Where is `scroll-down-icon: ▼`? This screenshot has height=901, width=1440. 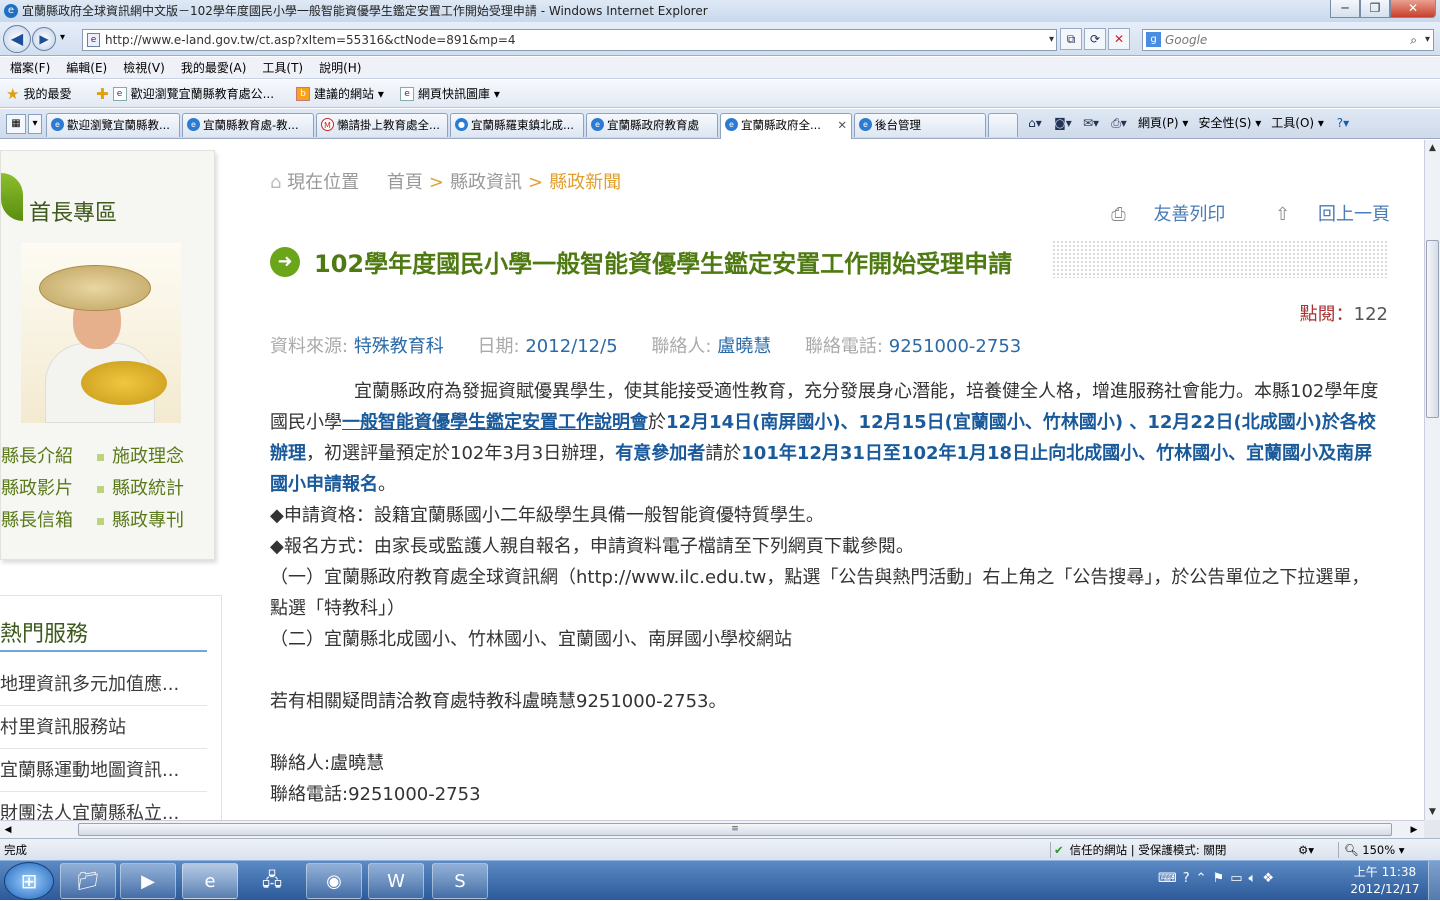 scroll-down-icon: ▼ is located at coordinates (1432, 812).